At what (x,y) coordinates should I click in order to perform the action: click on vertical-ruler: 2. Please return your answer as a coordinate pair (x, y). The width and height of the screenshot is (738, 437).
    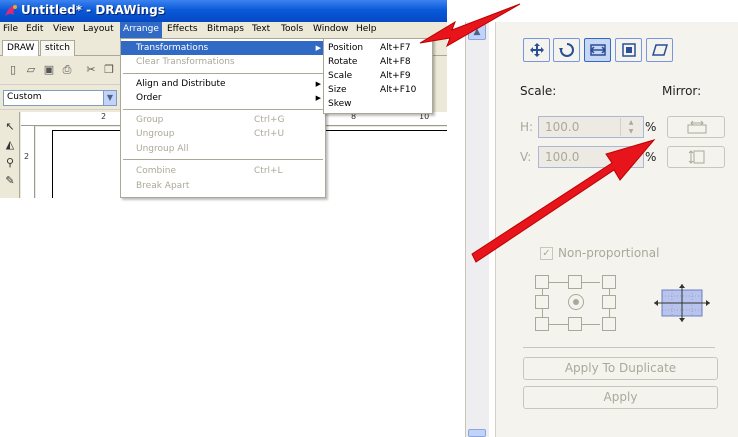
    Looking at the image, I should click on (28, 162).